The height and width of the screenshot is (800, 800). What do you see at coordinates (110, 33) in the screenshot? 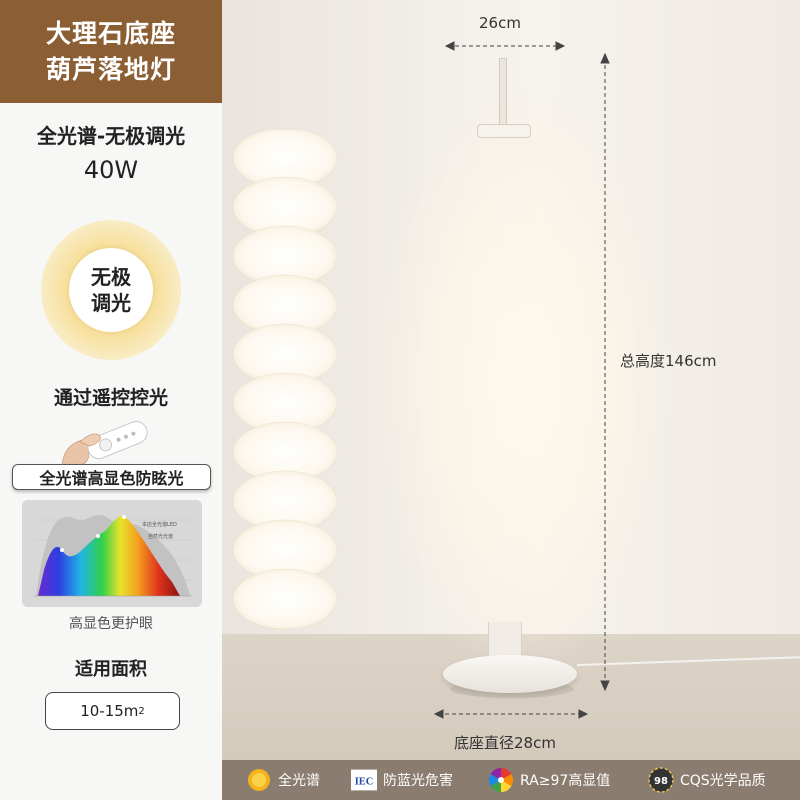
I see `title-line-1: 大理石底座` at bounding box center [110, 33].